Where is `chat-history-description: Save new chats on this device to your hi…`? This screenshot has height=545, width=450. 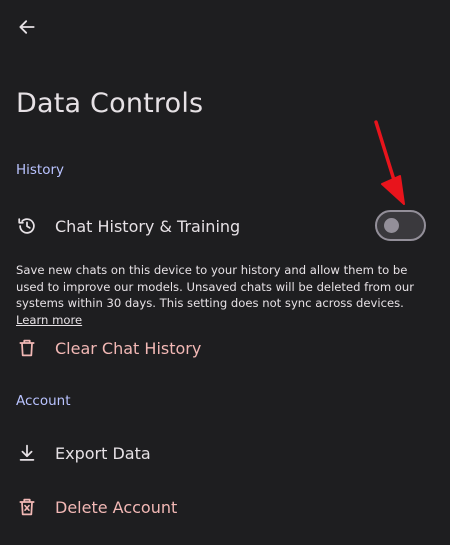 chat-history-description: Save new chats on this device to your hi… is located at coordinates (226, 295).